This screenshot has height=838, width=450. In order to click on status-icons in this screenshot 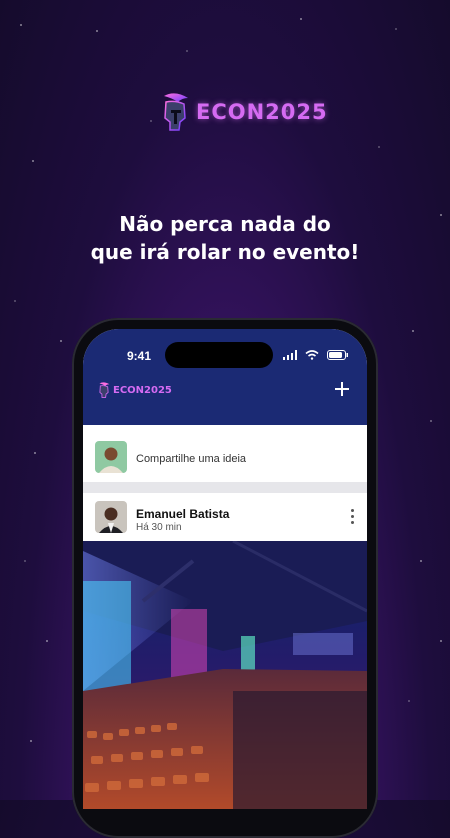, I will do `click(316, 355)`.